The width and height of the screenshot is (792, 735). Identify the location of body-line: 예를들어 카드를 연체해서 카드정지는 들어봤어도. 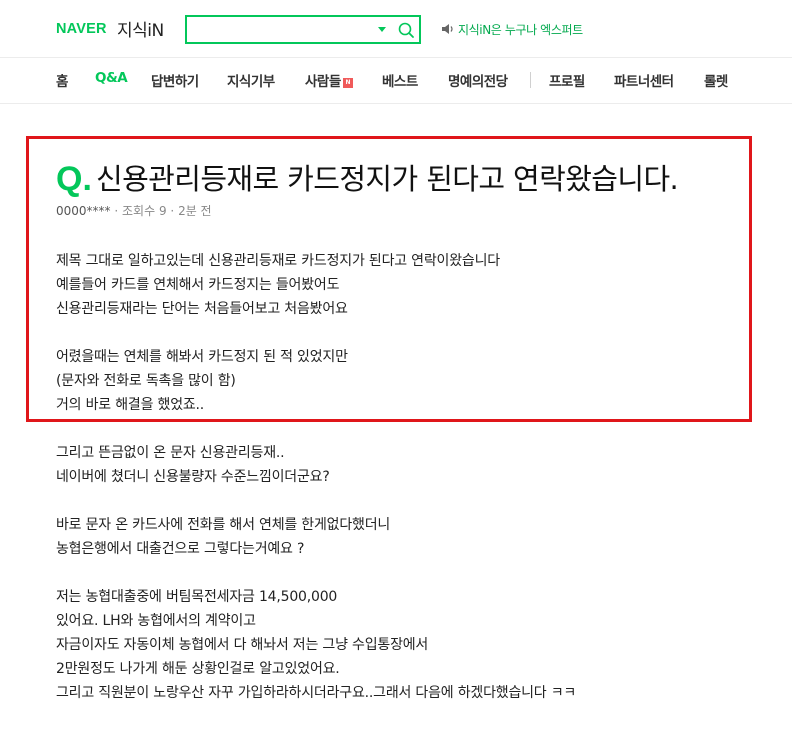
(198, 285).